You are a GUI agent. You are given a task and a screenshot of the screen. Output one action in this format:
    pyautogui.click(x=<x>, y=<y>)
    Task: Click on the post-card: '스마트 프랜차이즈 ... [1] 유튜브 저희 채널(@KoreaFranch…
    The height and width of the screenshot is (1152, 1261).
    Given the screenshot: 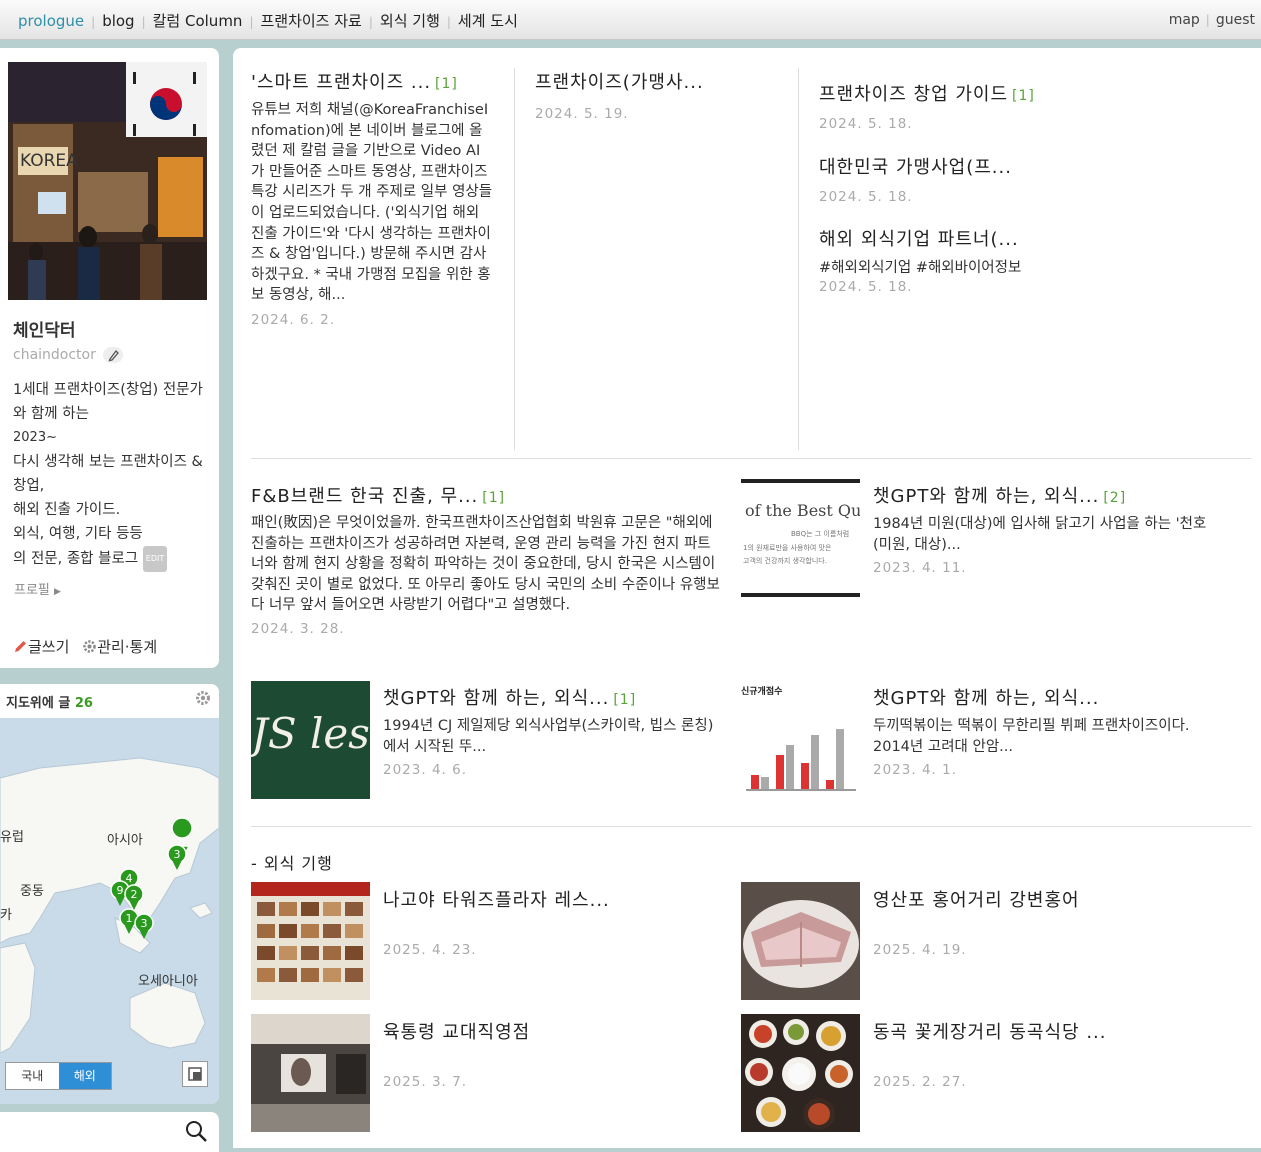 What is the action you would take?
    pyautogui.click(x=372, y=198)
    